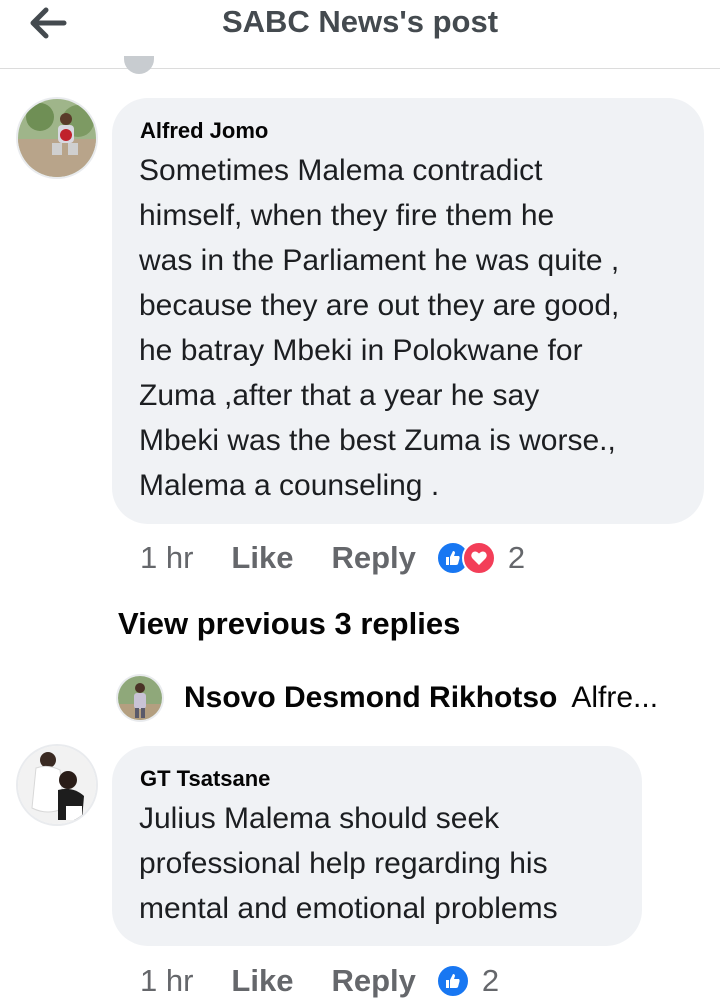 The image size is (720, 1001). Describe the element at coordinates (289, 624) in the screenshot. I see `view-previous-replies-link: View previous 3 replies` at that location.